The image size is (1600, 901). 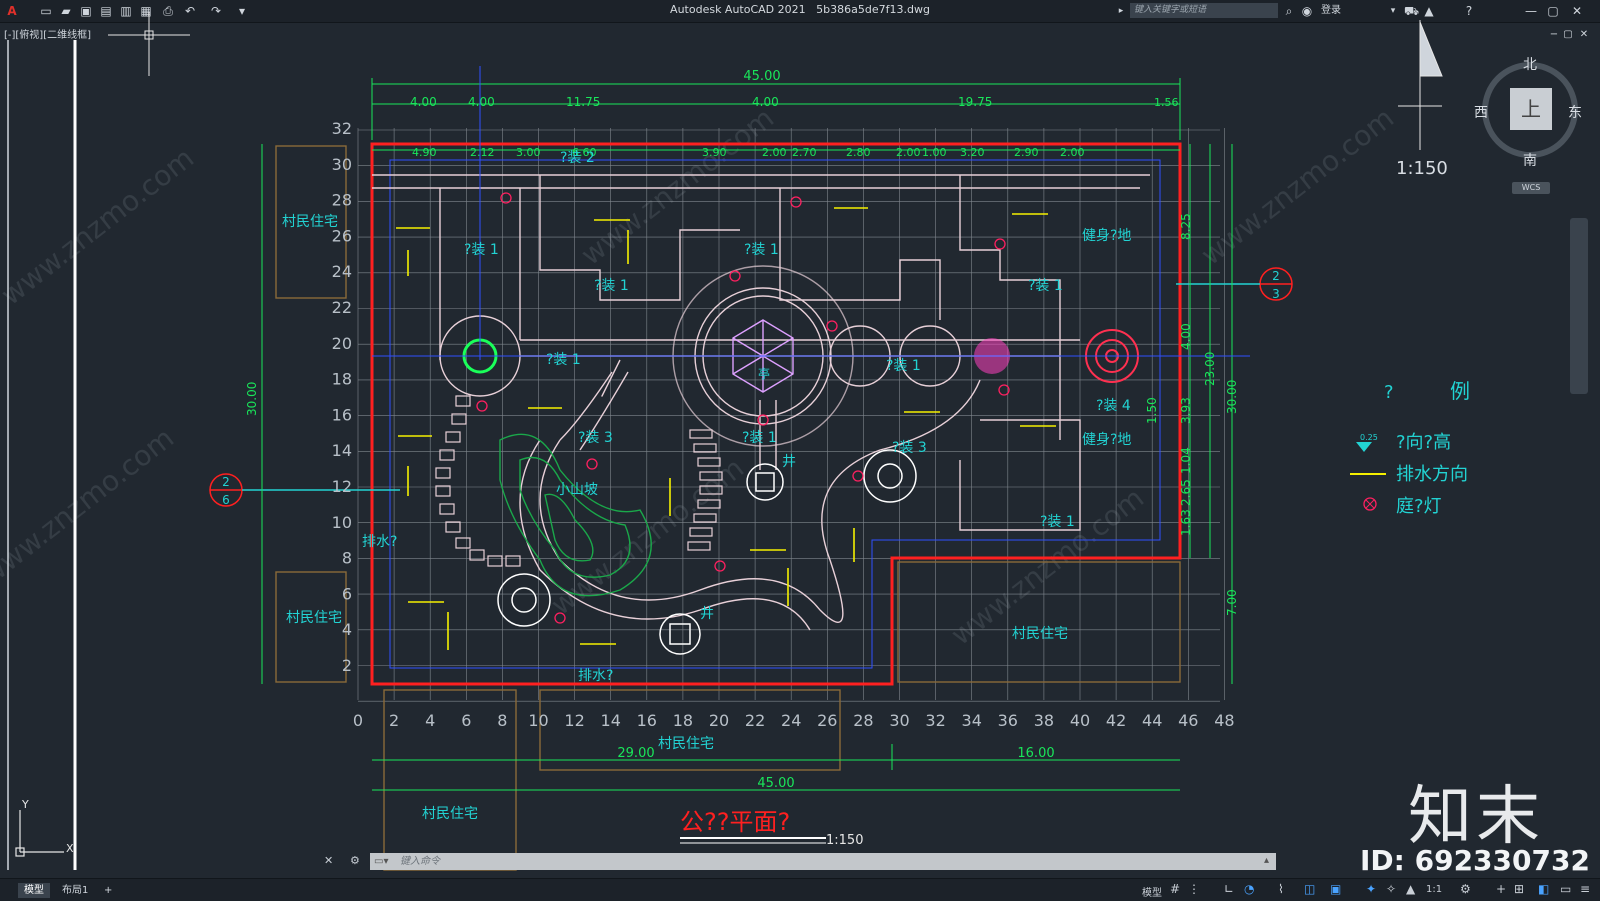 I want to click on dim-top-inner-value: 4.90, so click(x=424, y=152).